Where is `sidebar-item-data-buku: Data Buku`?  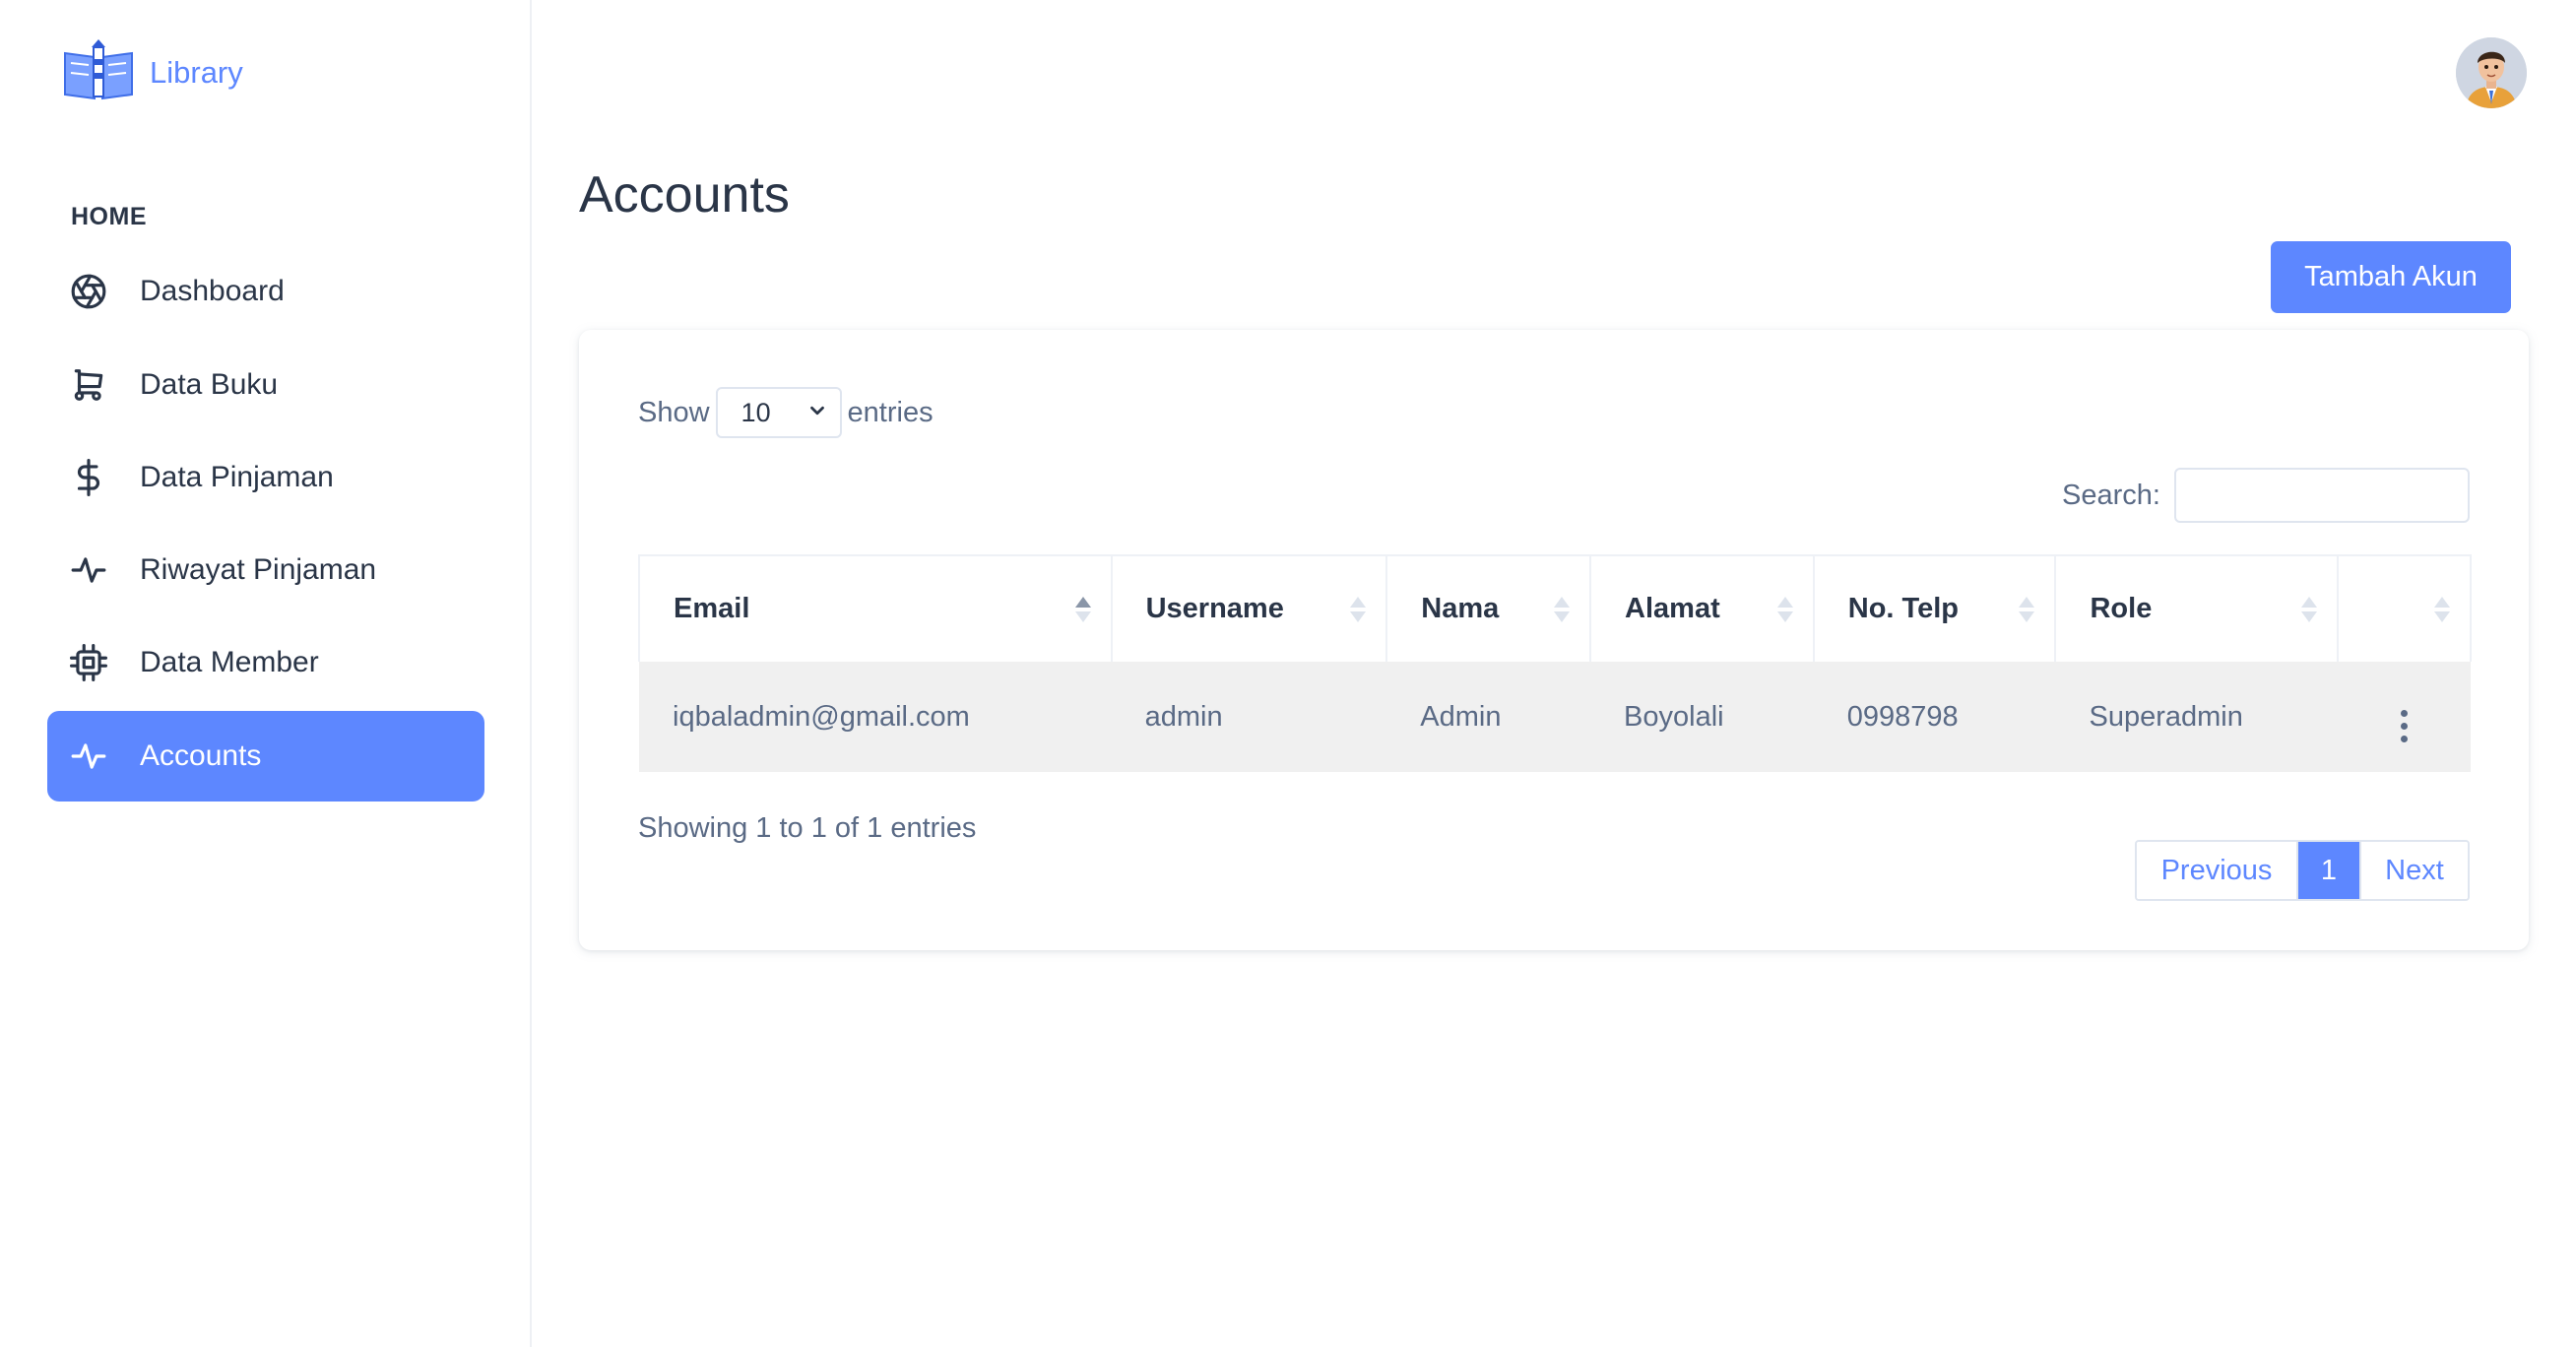
sidebar-item-data-buku: Data Buku is located at coordinates (265, 385).